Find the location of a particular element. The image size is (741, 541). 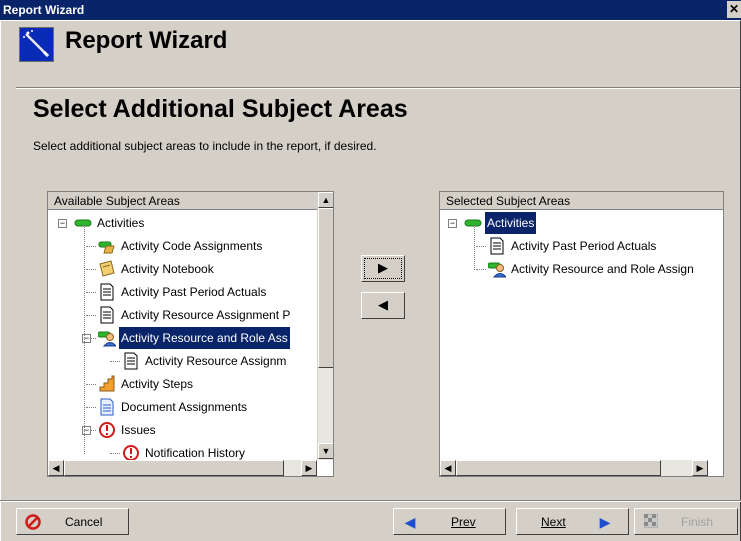

next-label: Next is located at coordinates (553, 522).